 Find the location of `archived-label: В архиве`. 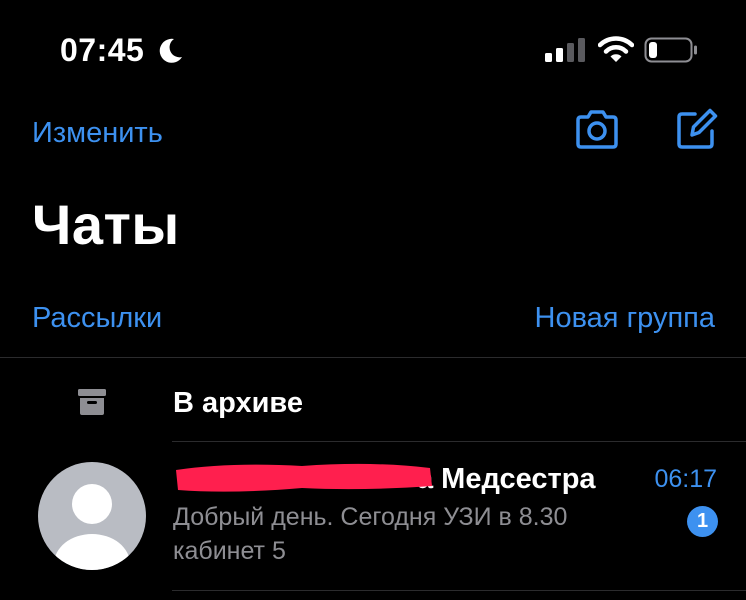

archived-label: В архиве is located at coordinates (238, 403).